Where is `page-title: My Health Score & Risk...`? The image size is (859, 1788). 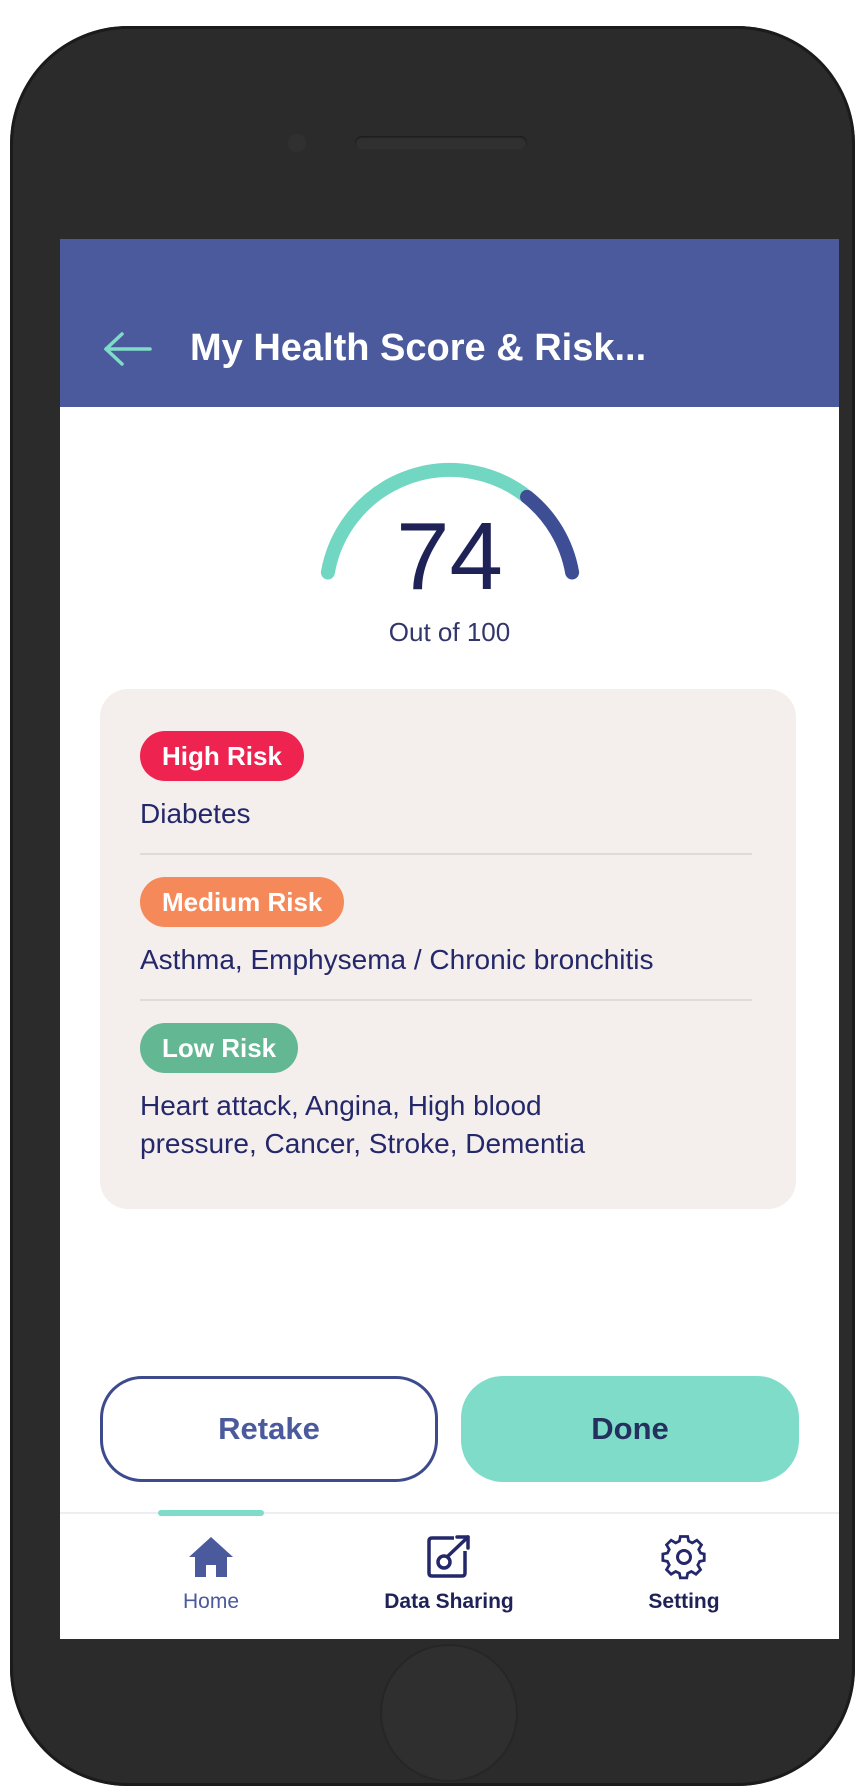
page-title: My Health Score & Risk... is located at coordinates (418, 348).